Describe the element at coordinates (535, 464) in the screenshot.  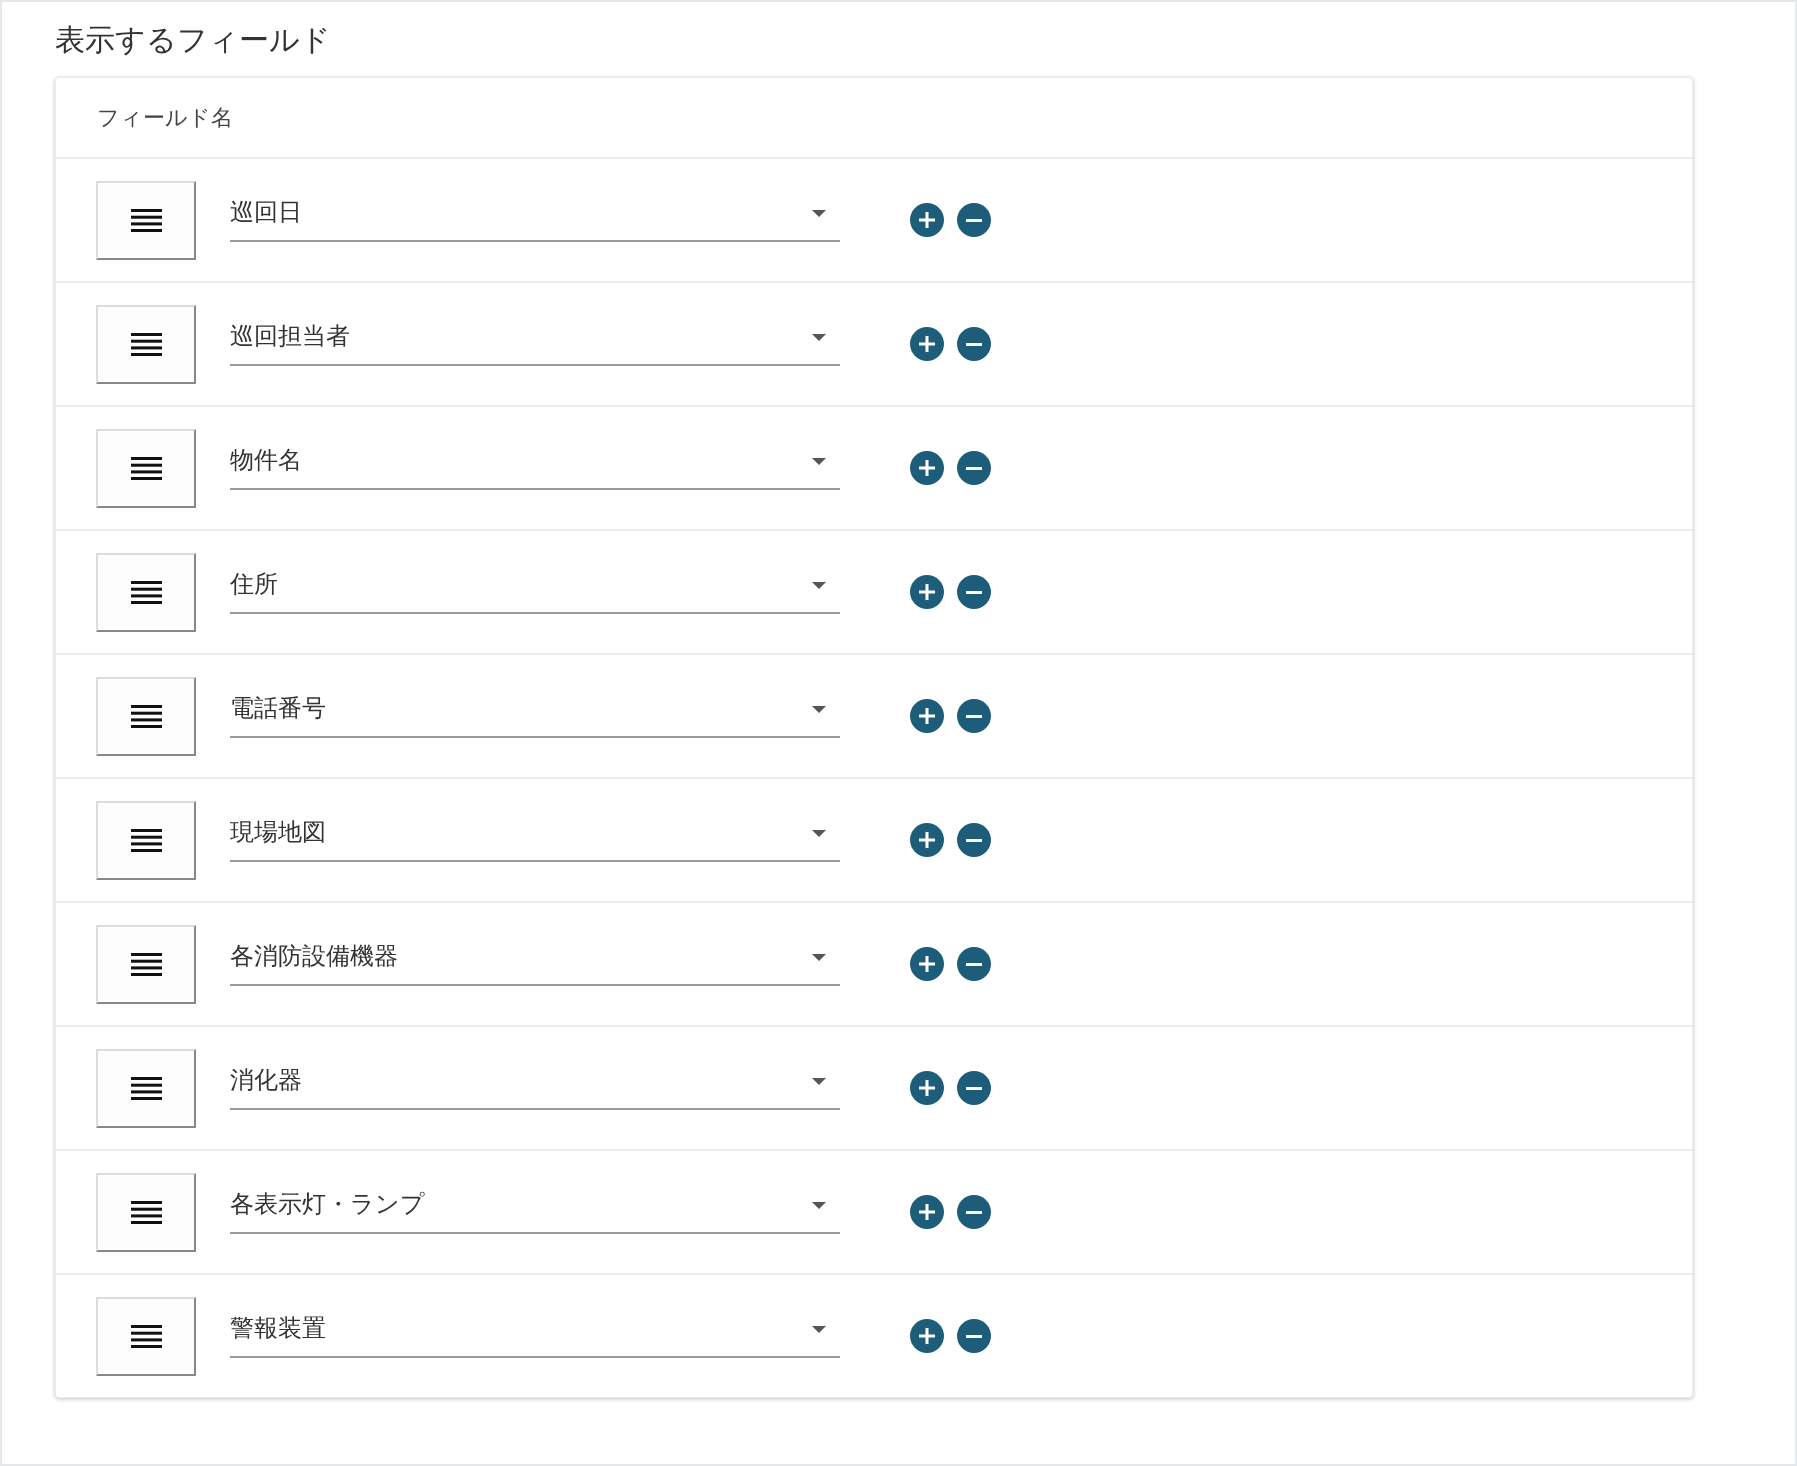
I see `field-select: 物件名` at that location.